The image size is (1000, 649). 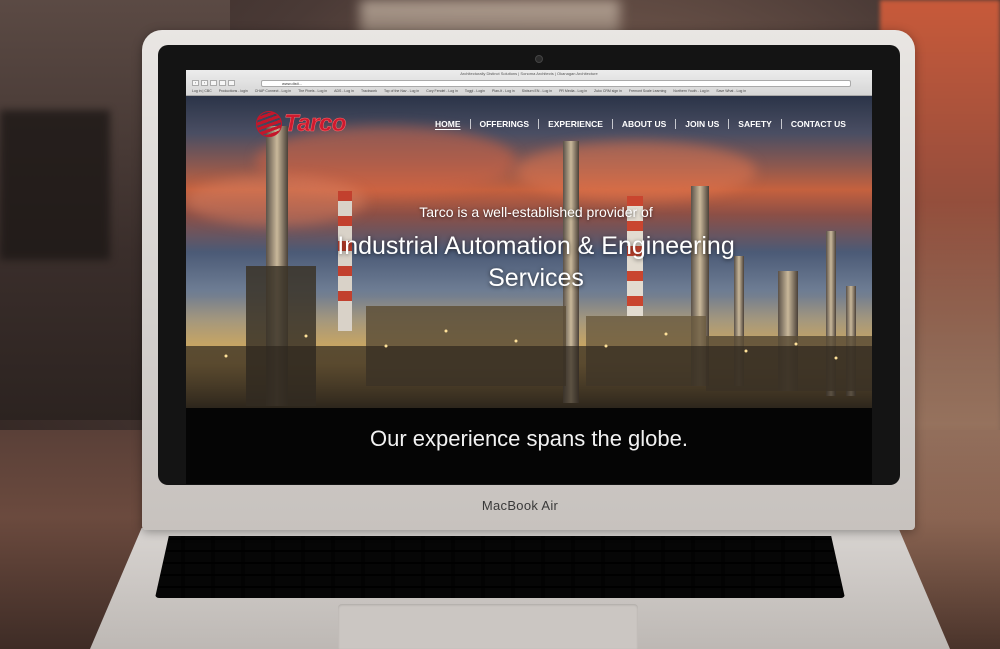 I want to click on forward-arrow-icon: ›, so click(x=204, y=83).